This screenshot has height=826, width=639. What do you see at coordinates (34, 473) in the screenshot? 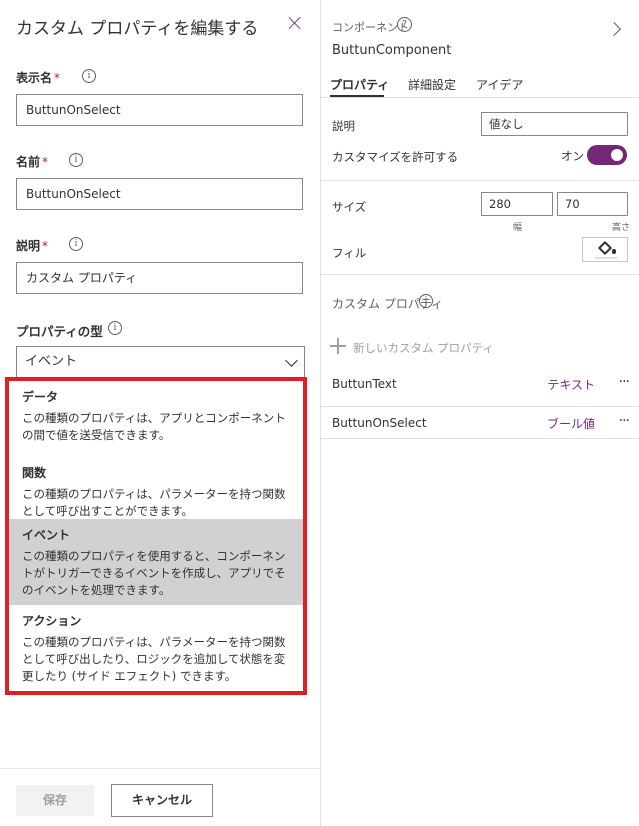
I see `option-title: 関数` at bounding box center [34, 473].